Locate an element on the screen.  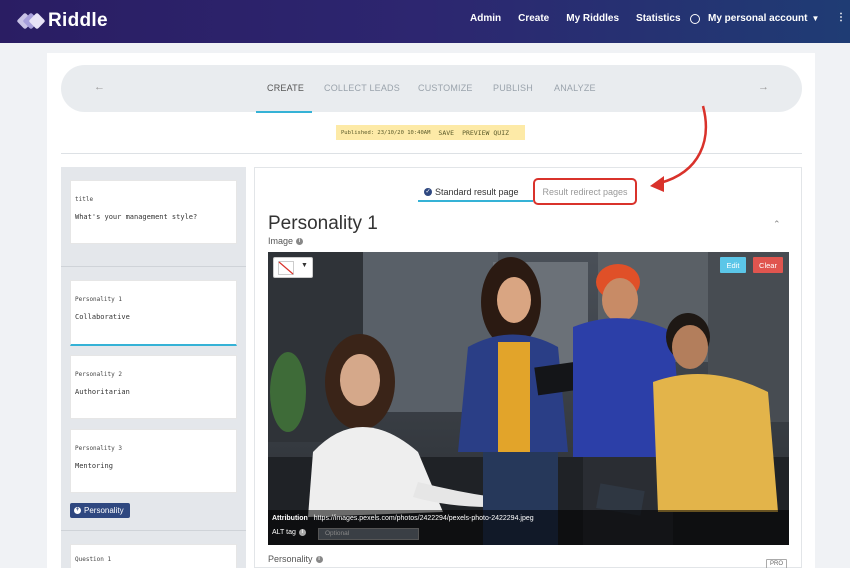
tab-redirect-label: Result redirect pages is located at coordinates (585, 191).